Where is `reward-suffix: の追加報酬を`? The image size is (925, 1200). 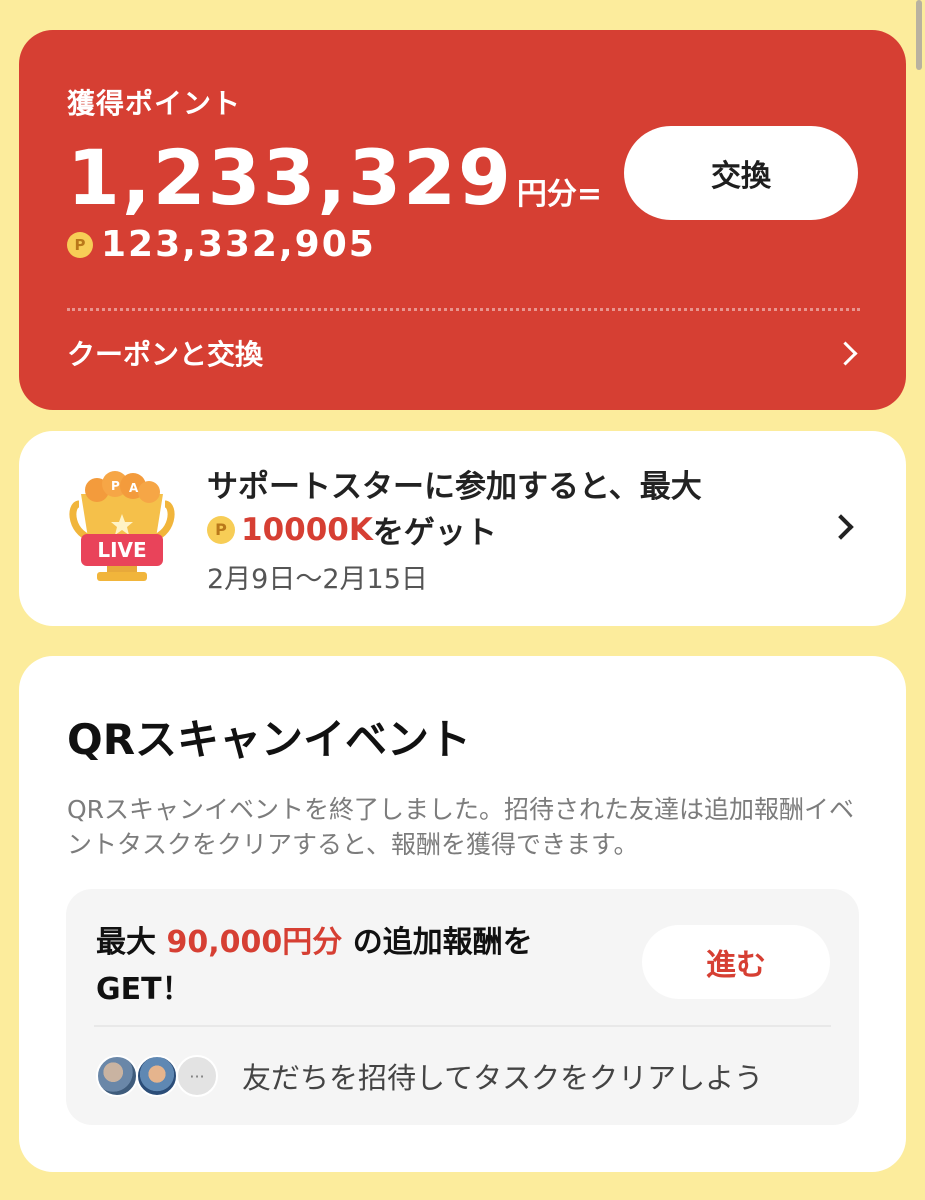 reward-suffix: の追加報酬を is located at coordinates (442, 942).